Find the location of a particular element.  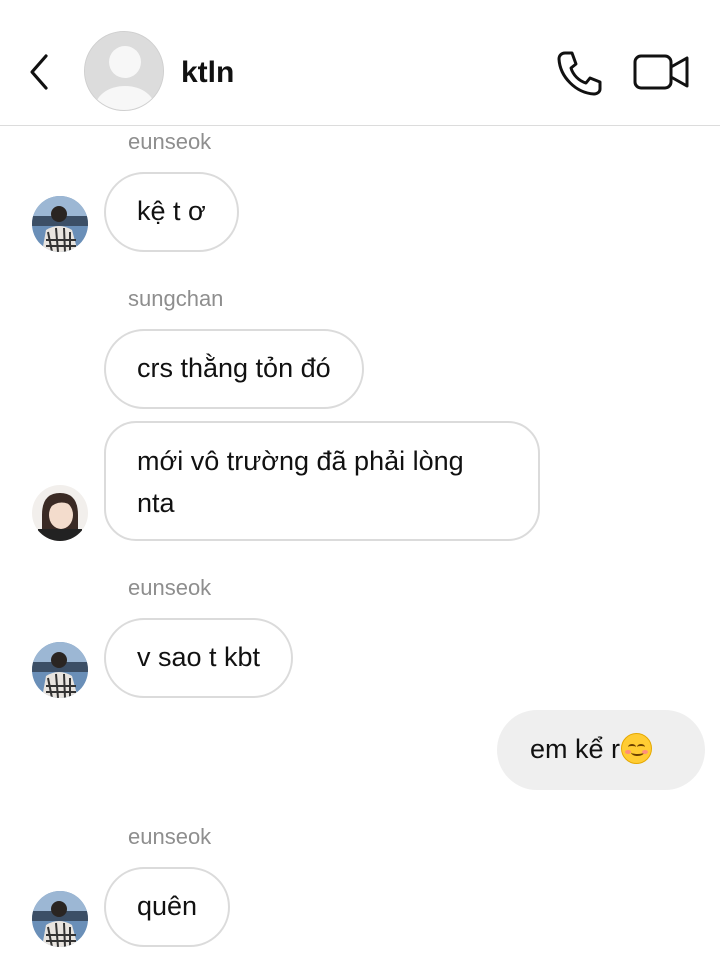

video-call-button is located at coordinates (661, 72).